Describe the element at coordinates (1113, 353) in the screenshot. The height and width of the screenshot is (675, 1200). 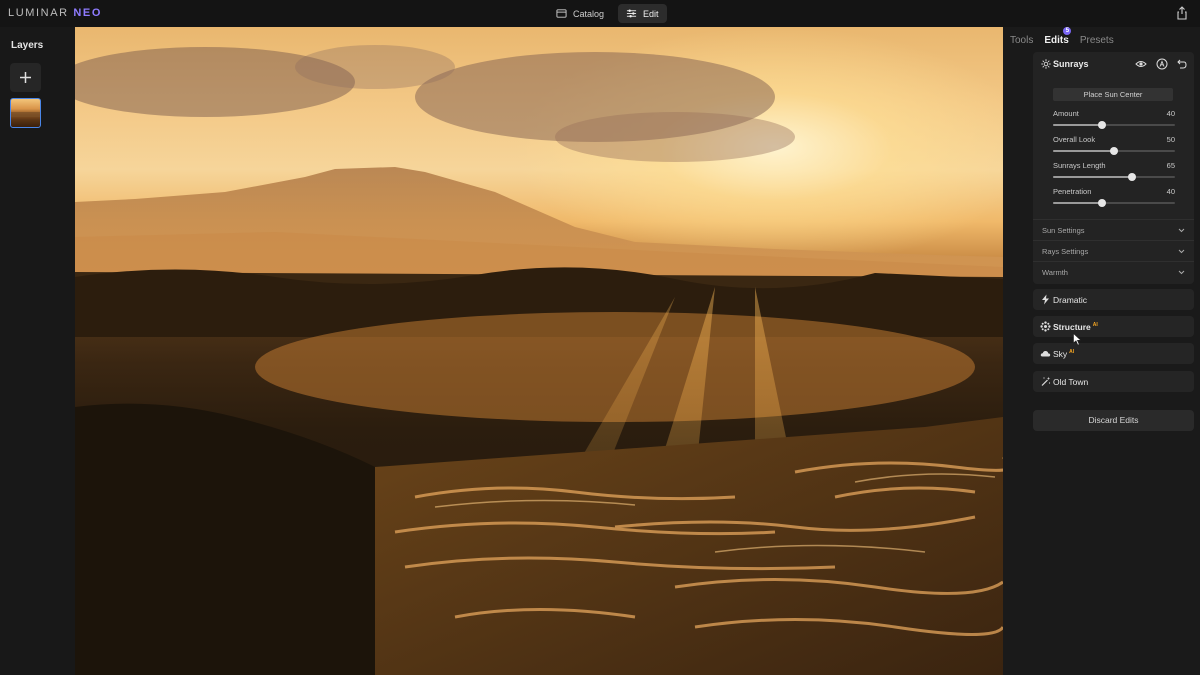
I see `sky-tool-card: Sky AI` at that location.